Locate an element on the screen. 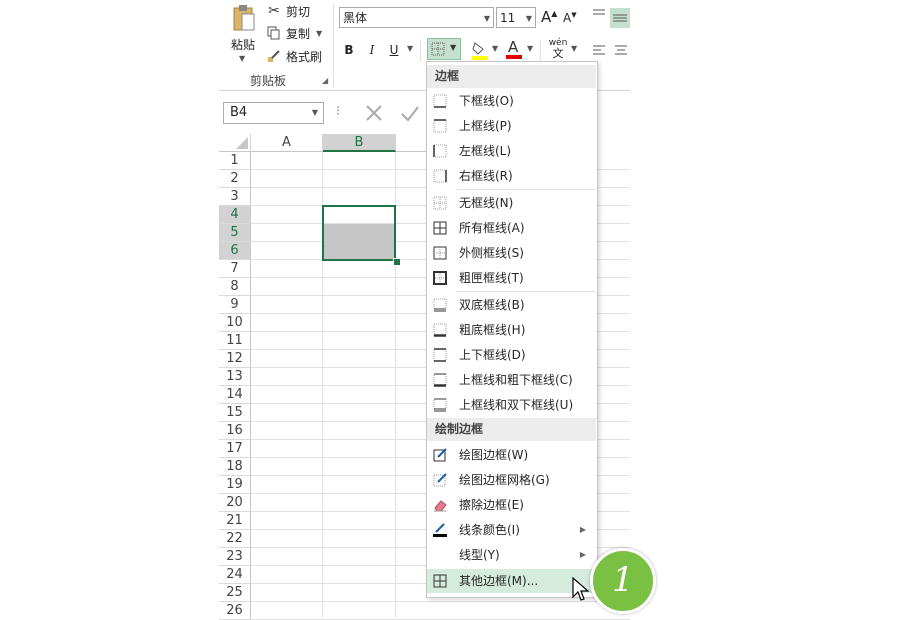 This screenshot has height=620, width=900. copy-icon is located at coordinates (274, 33).